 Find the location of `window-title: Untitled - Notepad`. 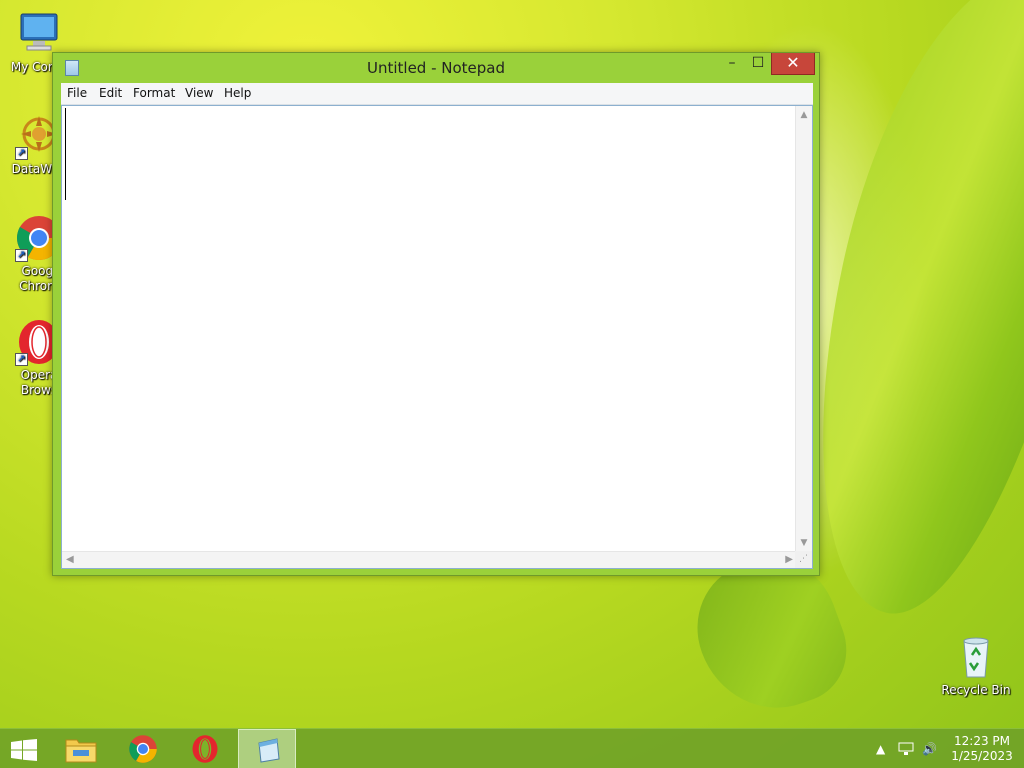

window-title: Untitled - Notepad is located at coordinates (436, 68).